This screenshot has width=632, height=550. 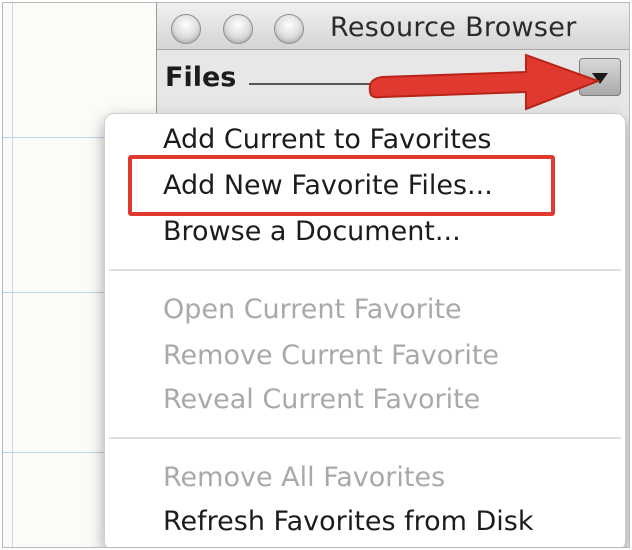 I want to click on window-title: Resource Browser, so click(x=453, y=27).